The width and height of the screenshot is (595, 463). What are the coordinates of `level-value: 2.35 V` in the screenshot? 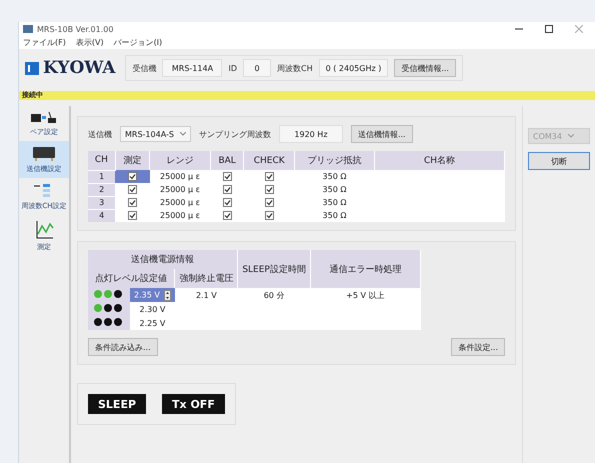 It's located at (152, 295).